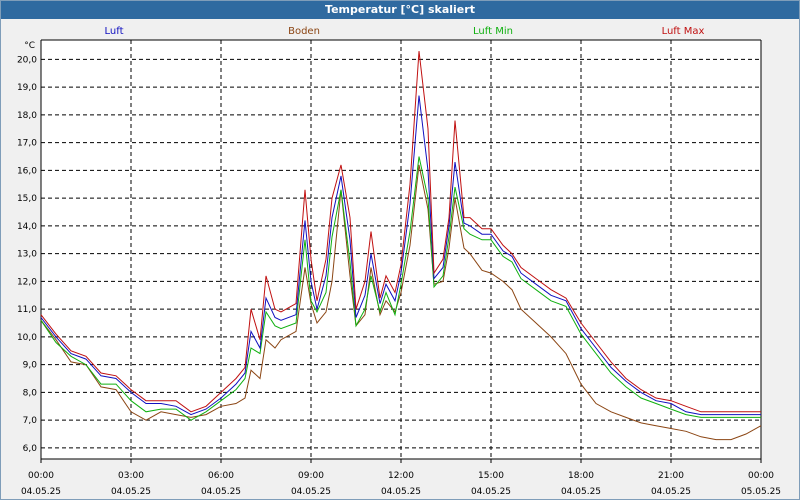 The width and height of the screenshot is (800, 501). I want to click on y-tick-label: 6,0, so click(30, 449).